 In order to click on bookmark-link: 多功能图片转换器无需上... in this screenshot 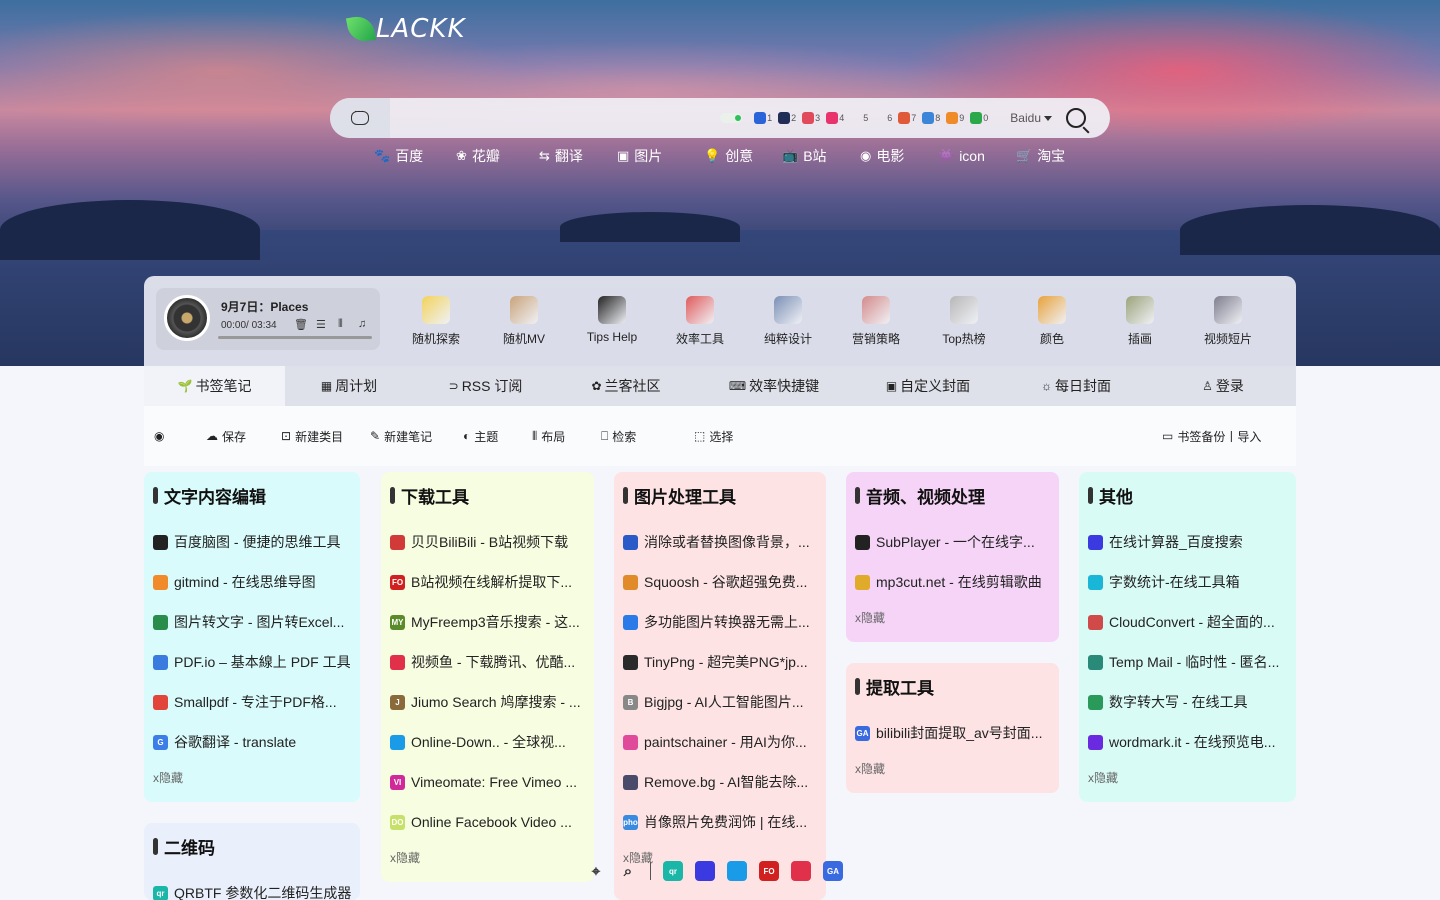, I will do `click(720, 622)`.